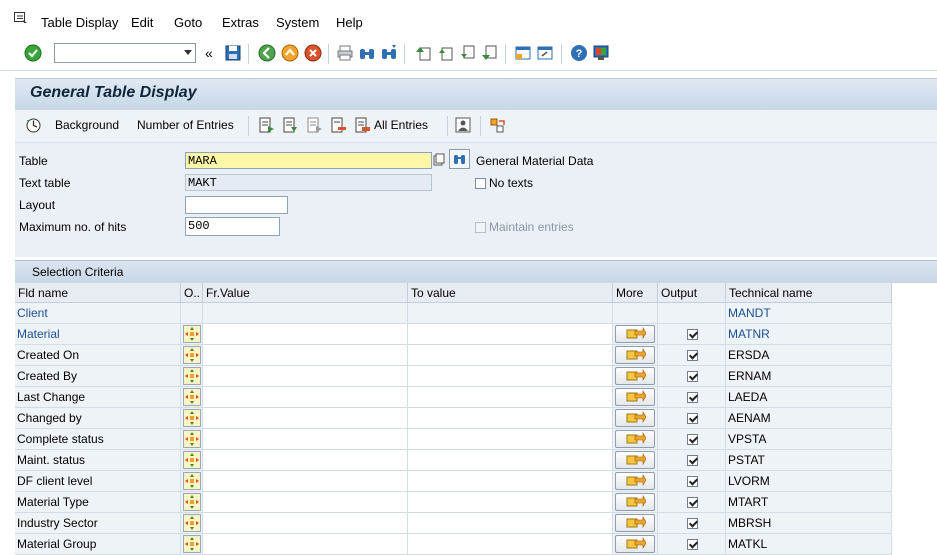  Describe the element at coordinates (523, 53) in the screenshot. I see `new-session-icon` at that location.